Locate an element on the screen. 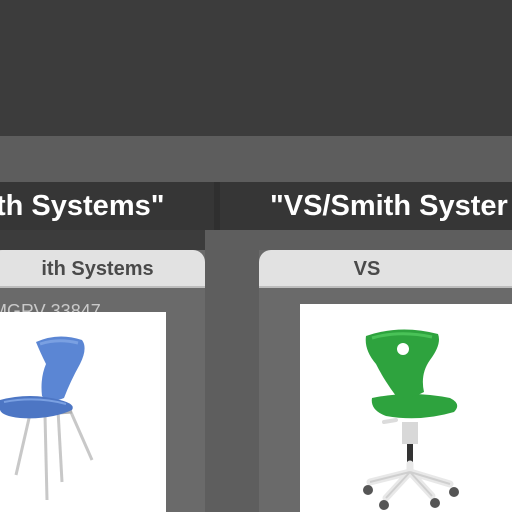  product-card-2-brand: VS is located at coordinates (385, 269).